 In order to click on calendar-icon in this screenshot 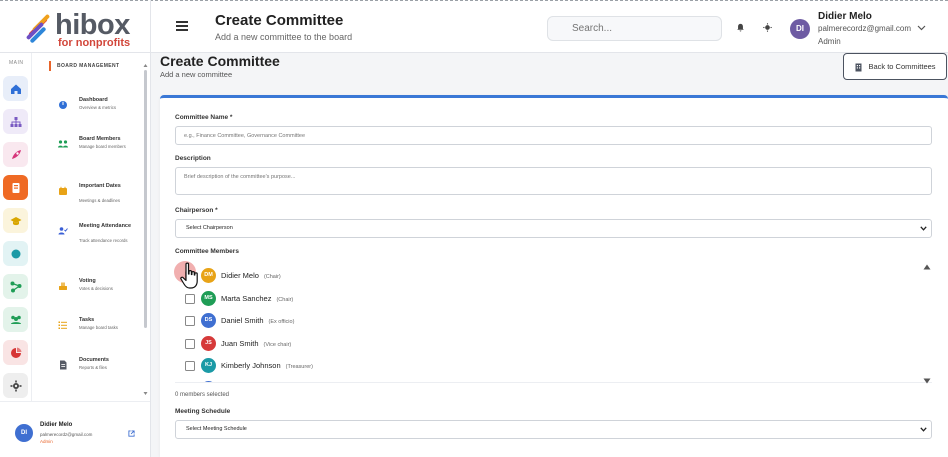, I will do `click(63, 190)`.